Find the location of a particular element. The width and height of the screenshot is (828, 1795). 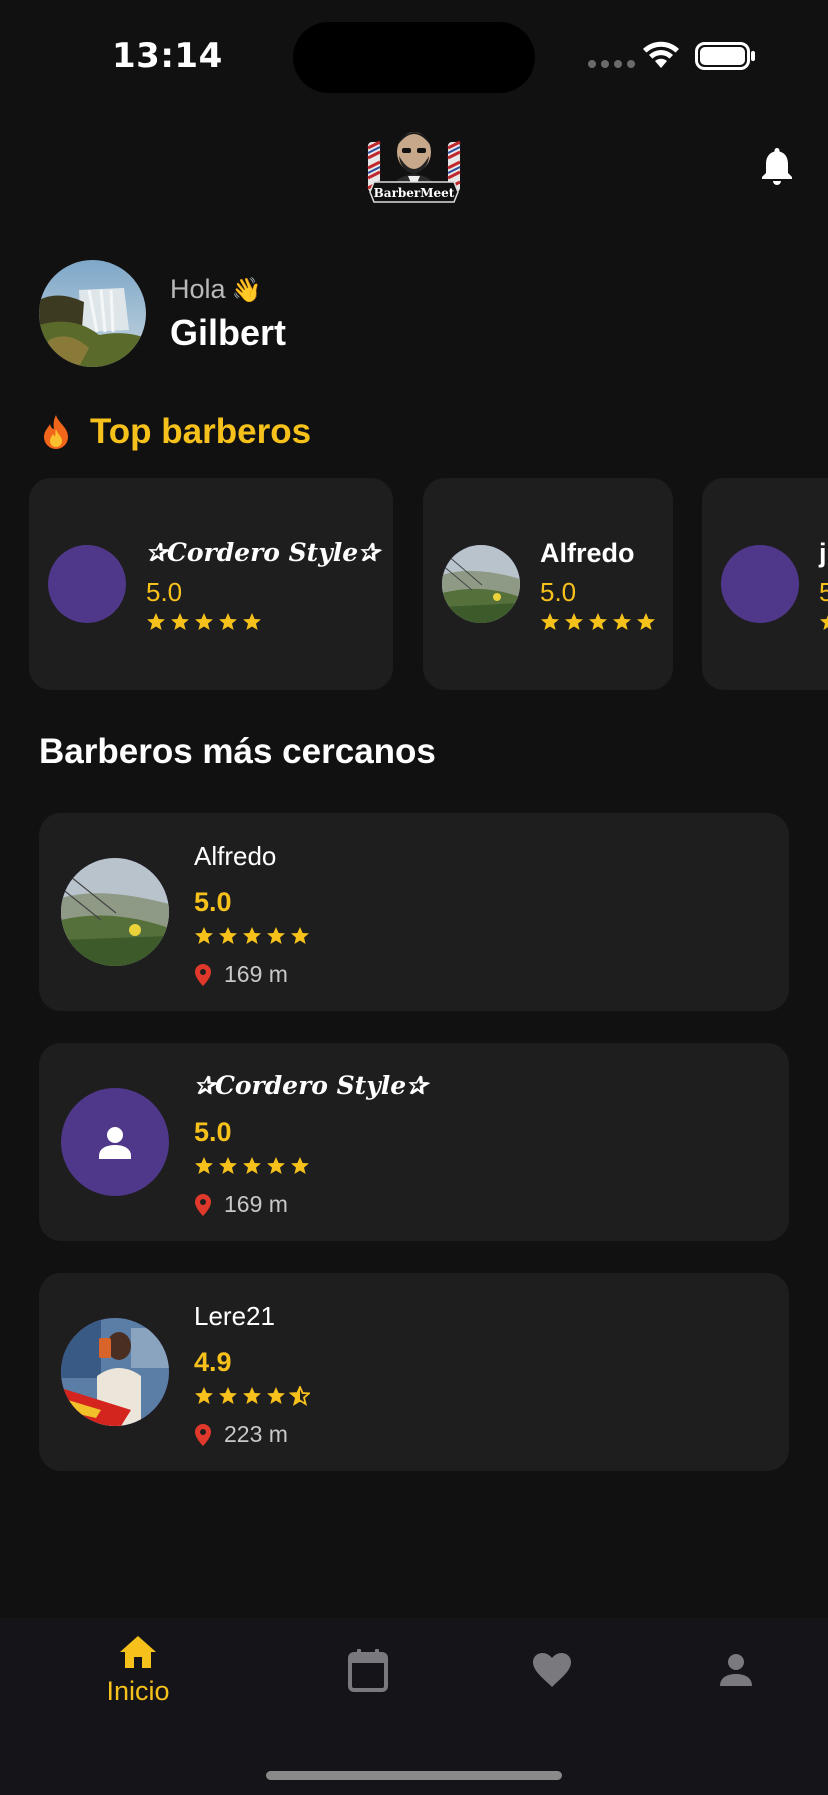

nearby-barber-card: Alfredo 5.0 169 m is located at coordinates (414, 912).